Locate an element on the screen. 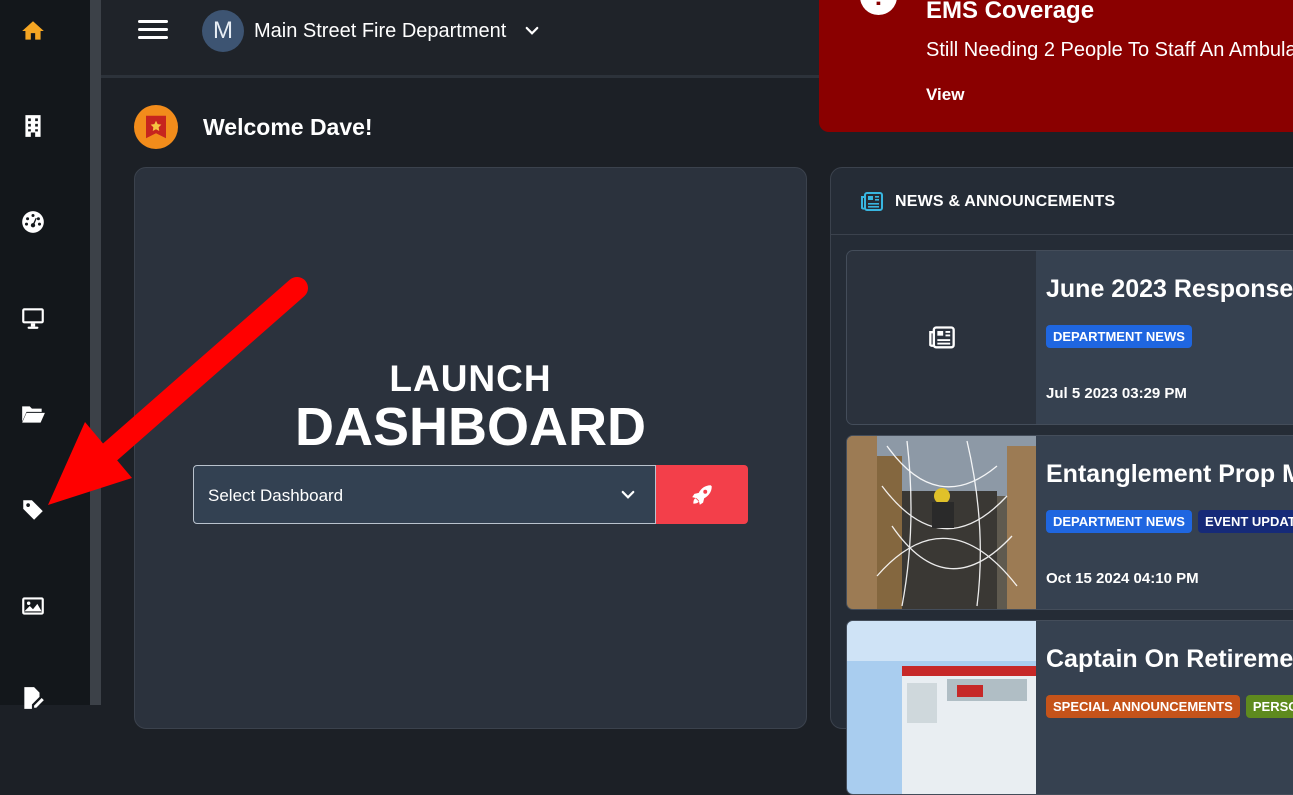  alert-view-link: View is located at coordinates (945, 95).